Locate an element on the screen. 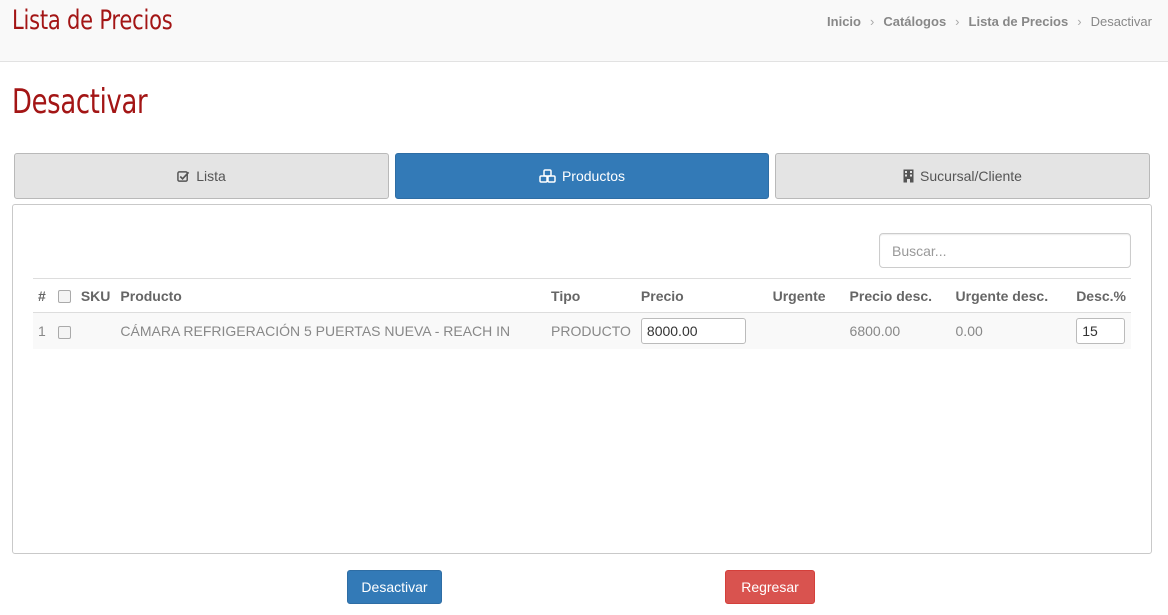  header-tipo: Tipo is located at coordinates (591, 295).